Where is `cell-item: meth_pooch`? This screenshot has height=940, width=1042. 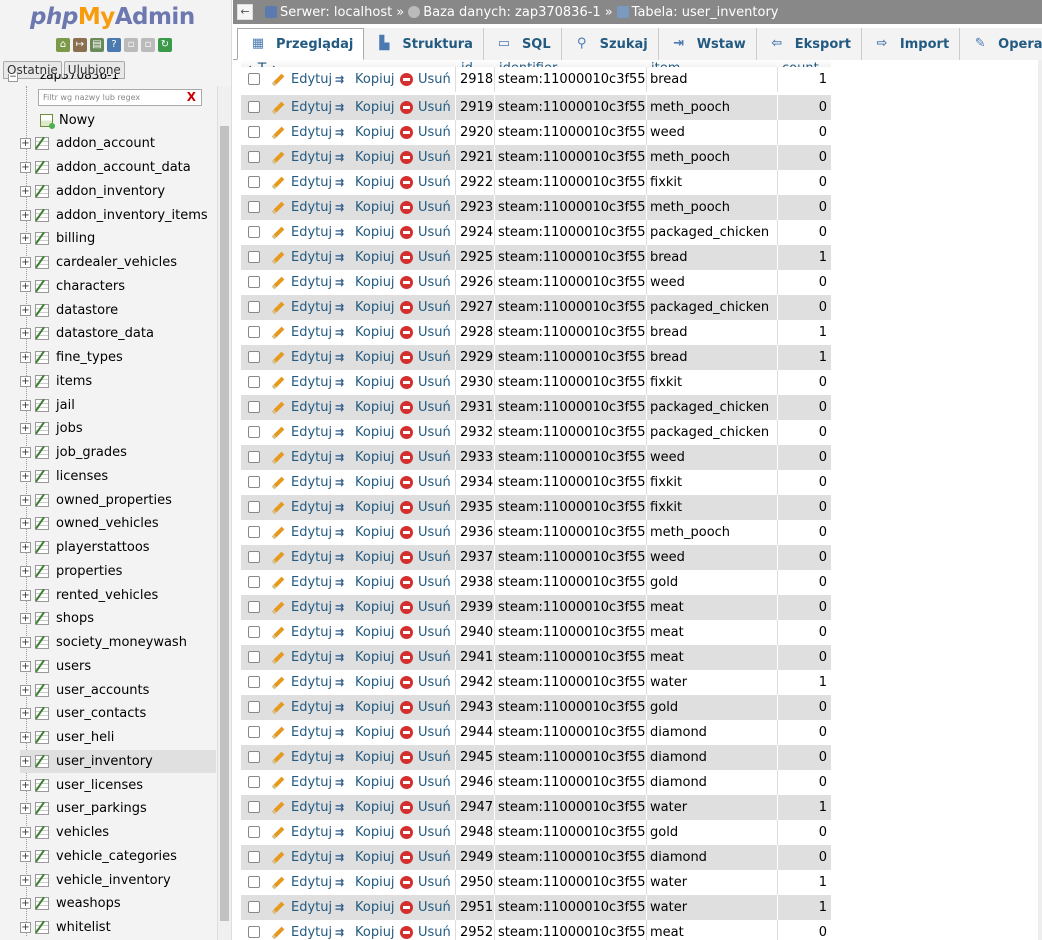
cell-item: meth_pooch is located at coordinates (713, 107).